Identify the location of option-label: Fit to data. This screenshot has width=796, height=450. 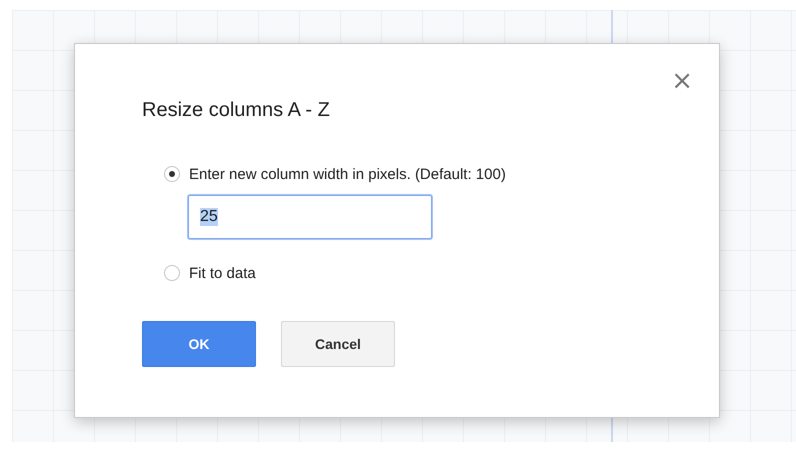
(222, 273).